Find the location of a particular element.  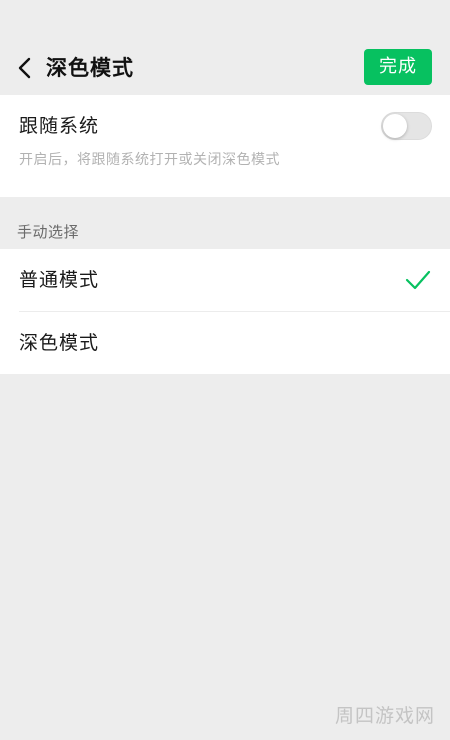

mode-option-label: 普通模式 is located at coordinates (59, 280).